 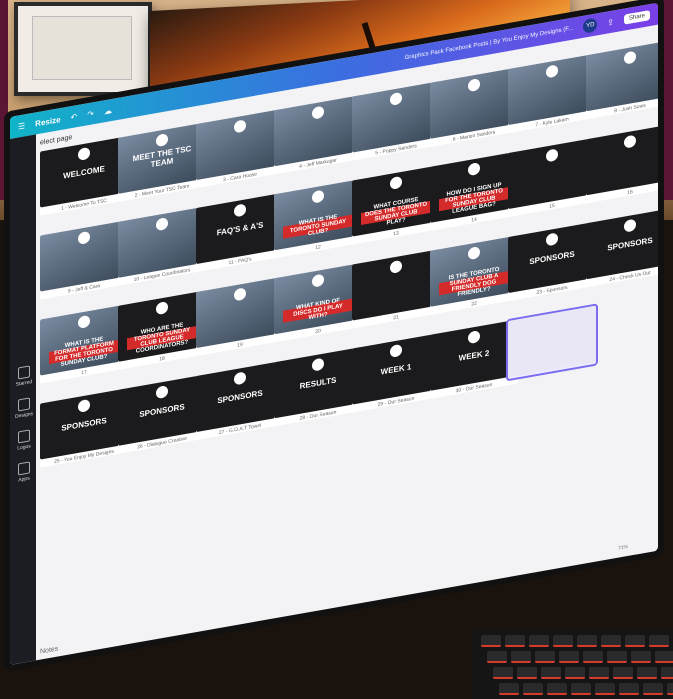 What do you see at coordinates (162, 162) in the screenshot?
I see `page-thumbnail: MEET THE TSC TEAM 2 - Meet Your TSC Team` at bounding box center [162, 162].